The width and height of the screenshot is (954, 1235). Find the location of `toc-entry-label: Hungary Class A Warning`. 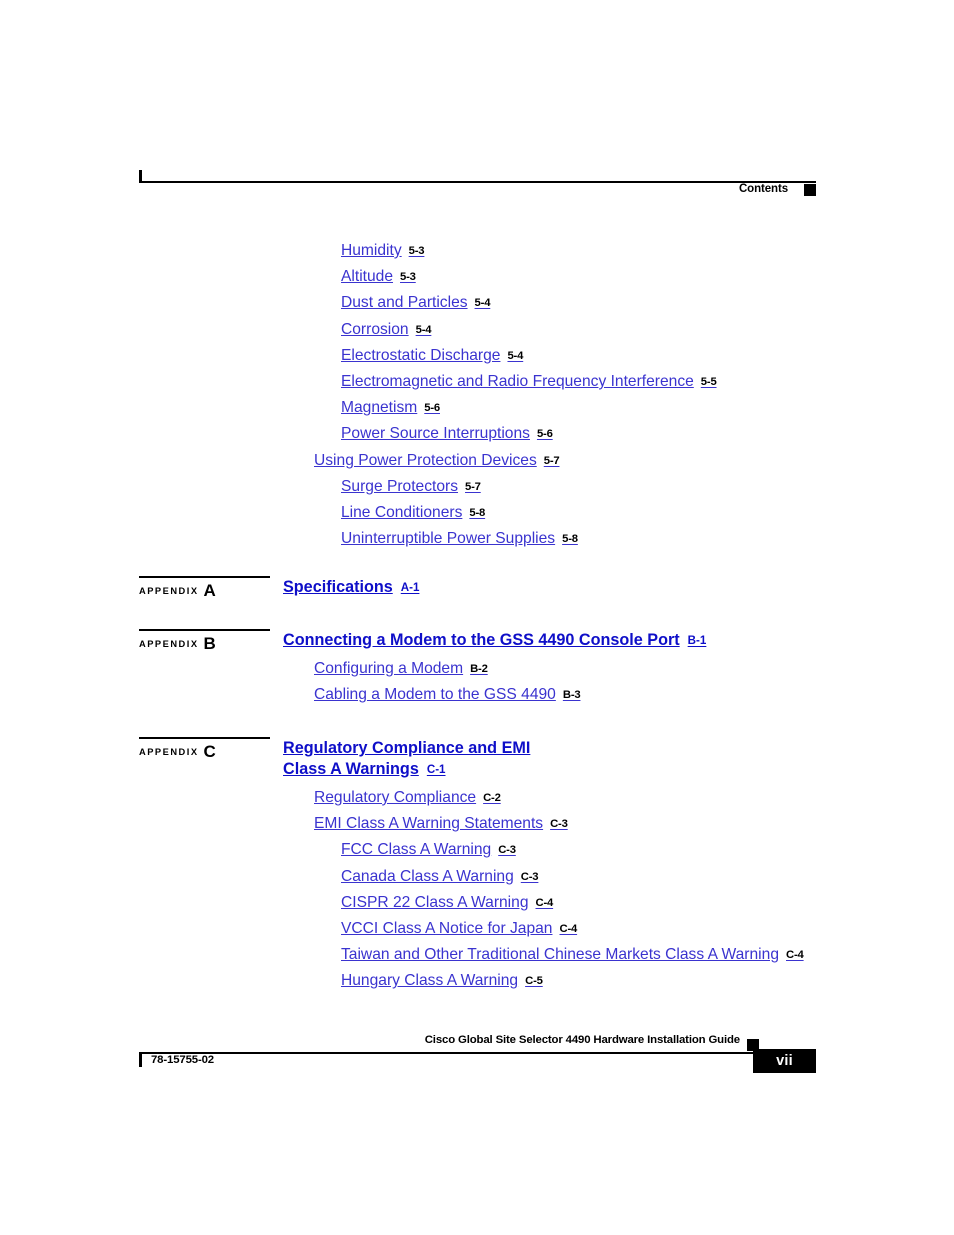

toc-entry-label: Hungary Class A Warning is located at coordinates (430, 981).